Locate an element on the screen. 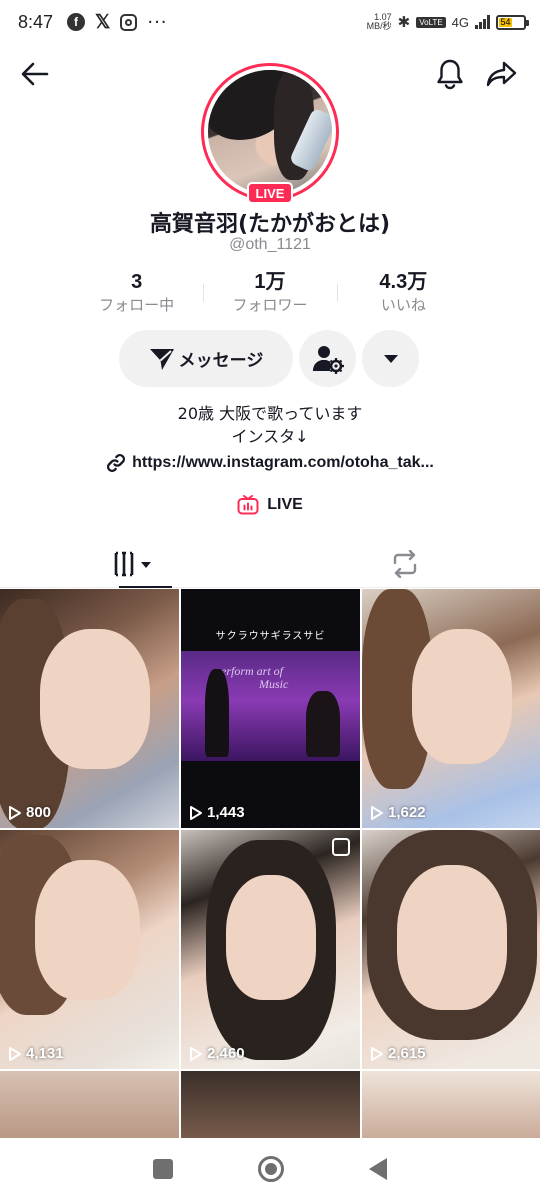 The height and width of the screenshot is (1200, 540). video-thumbnail: サクラウサギラスサビ erform art of Music 1,443 is located at coordinates (270, 708).